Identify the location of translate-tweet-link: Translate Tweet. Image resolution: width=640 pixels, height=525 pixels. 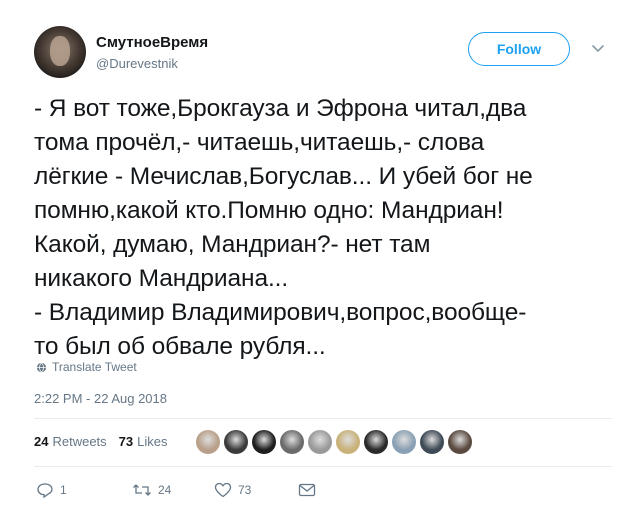
(86, 367).